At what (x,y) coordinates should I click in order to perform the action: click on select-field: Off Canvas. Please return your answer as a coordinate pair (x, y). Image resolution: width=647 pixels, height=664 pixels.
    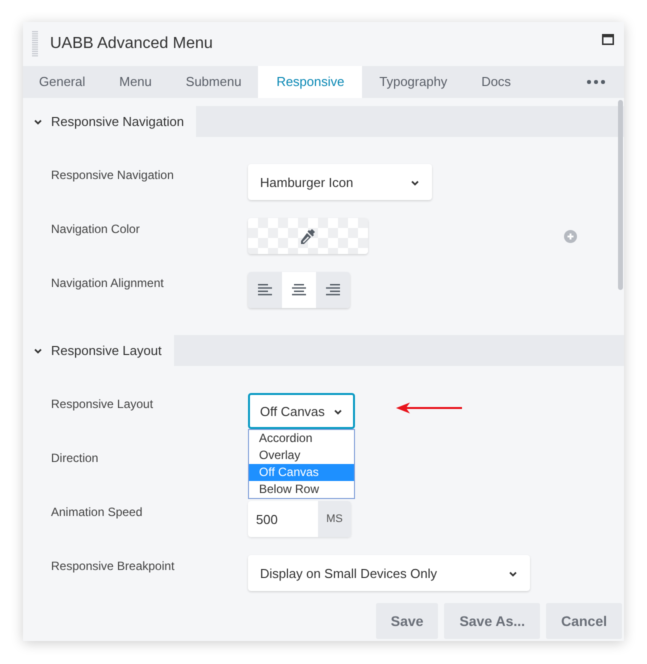
    Looking at the image, I should click on (301, 411).